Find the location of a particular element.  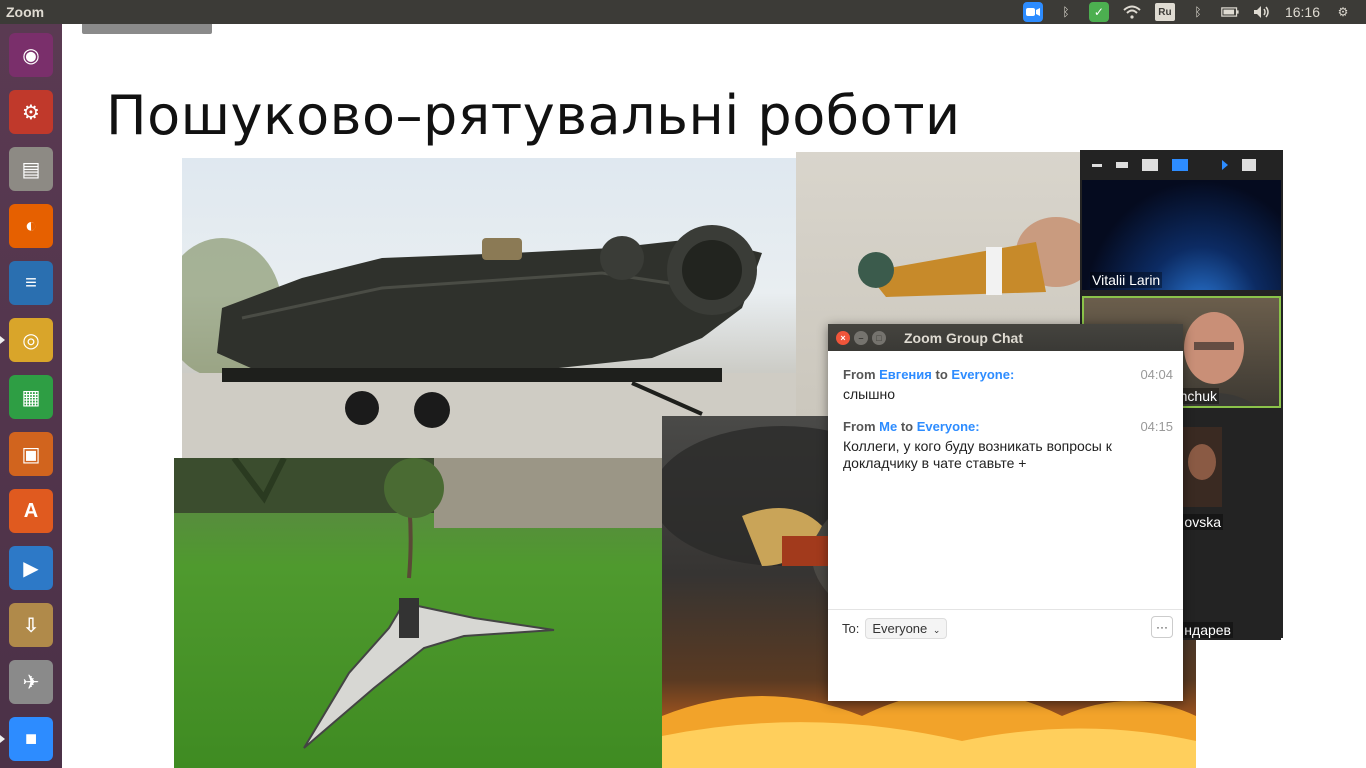

software-center-icon: A is located at coordinates (31, 511).